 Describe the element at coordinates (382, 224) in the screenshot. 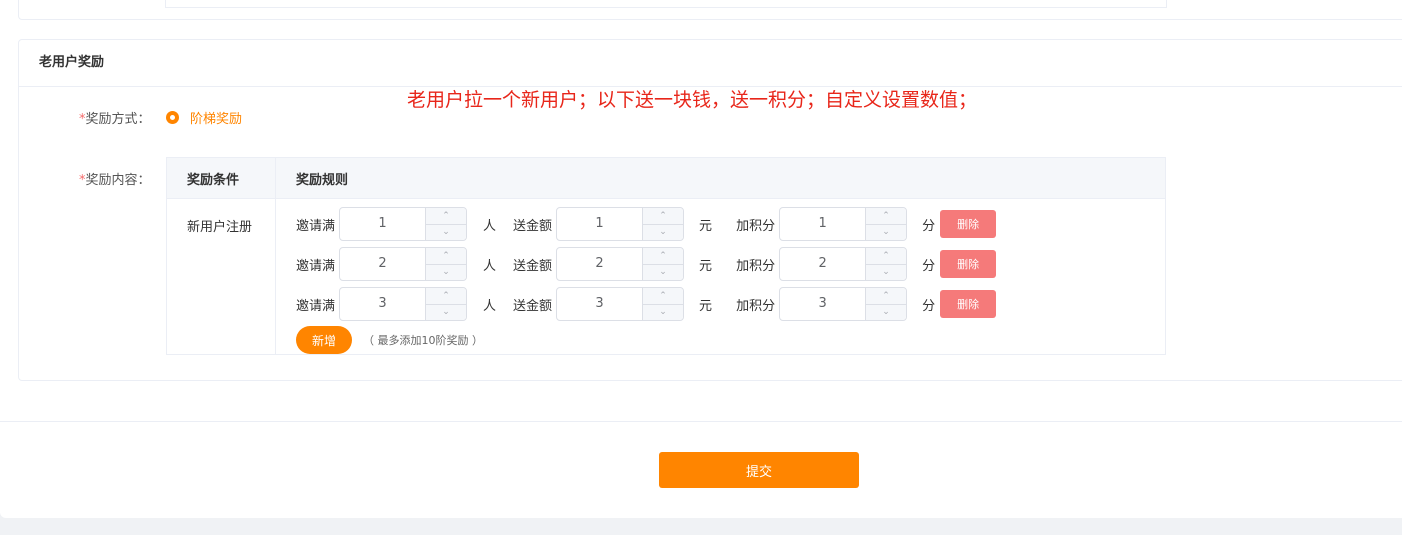

I see `invite-count-stepper-value: 1` at that location.